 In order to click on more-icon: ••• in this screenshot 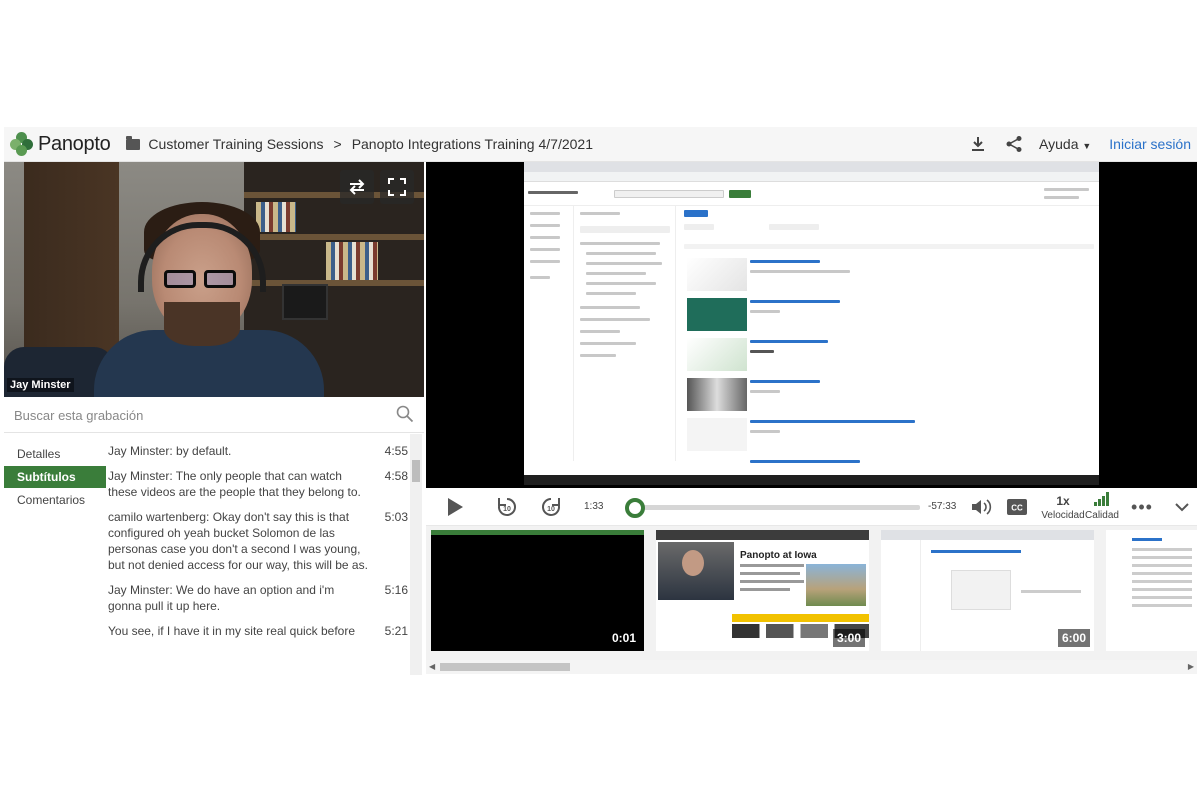, I will do `click(1142, 506)`.